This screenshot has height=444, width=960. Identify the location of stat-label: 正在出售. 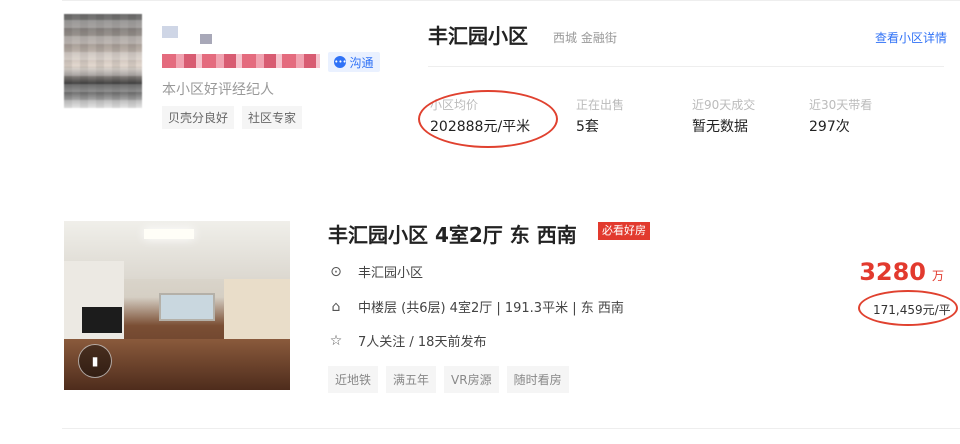
(600, 105).